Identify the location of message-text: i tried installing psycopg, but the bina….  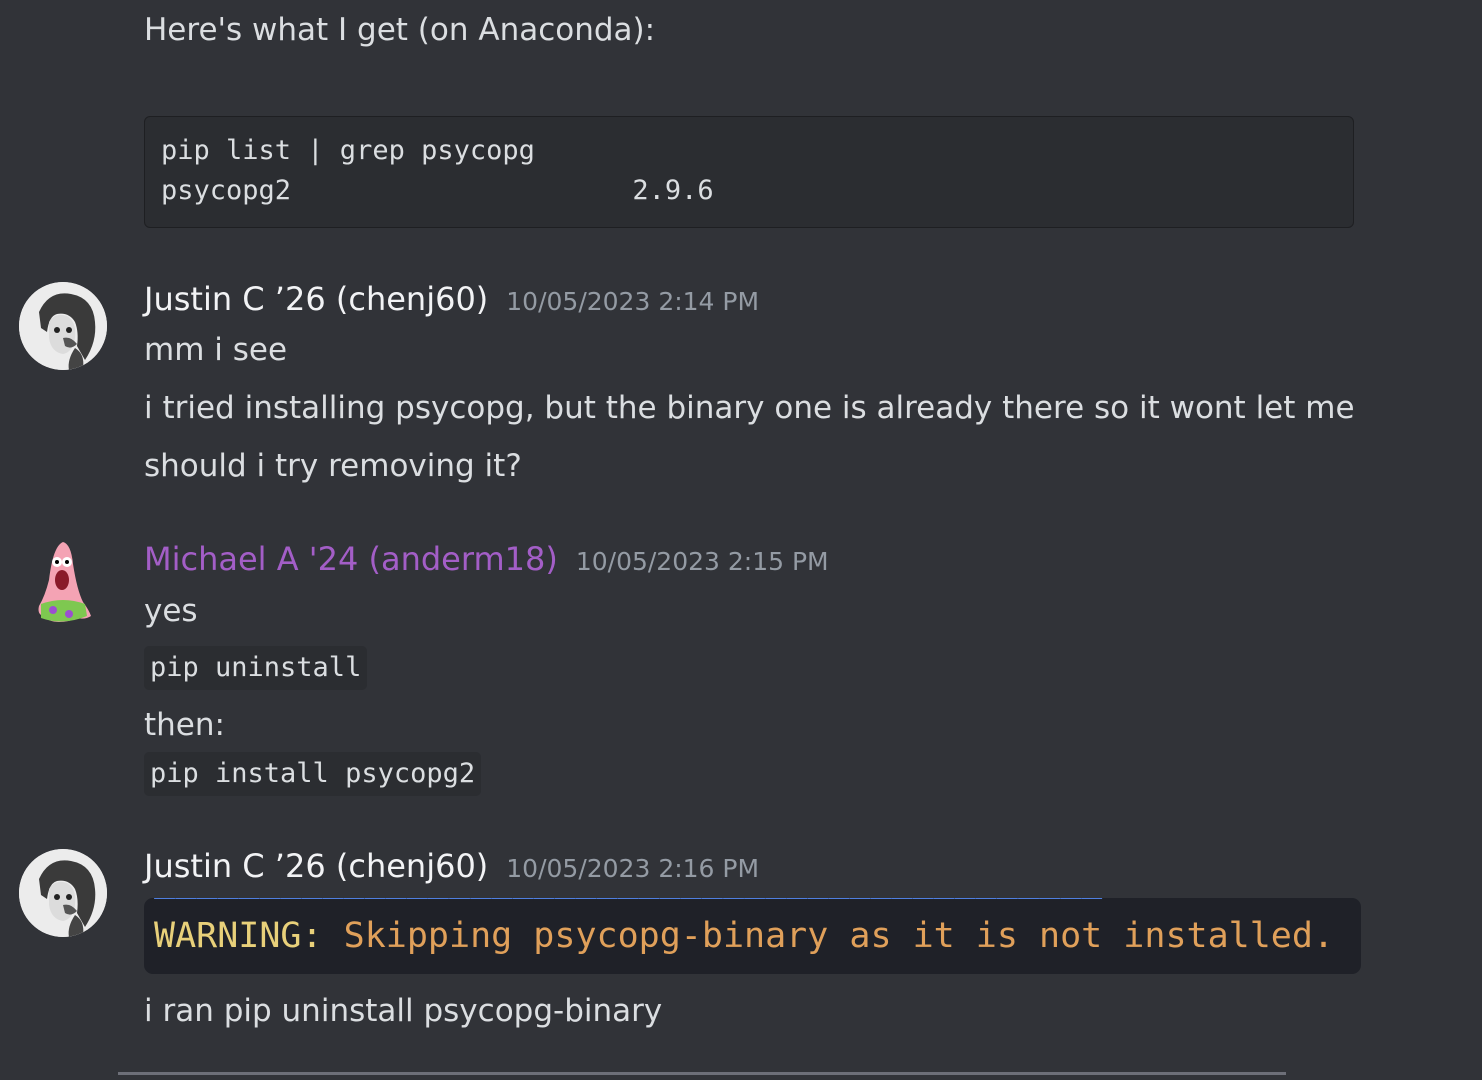
(749, 408).